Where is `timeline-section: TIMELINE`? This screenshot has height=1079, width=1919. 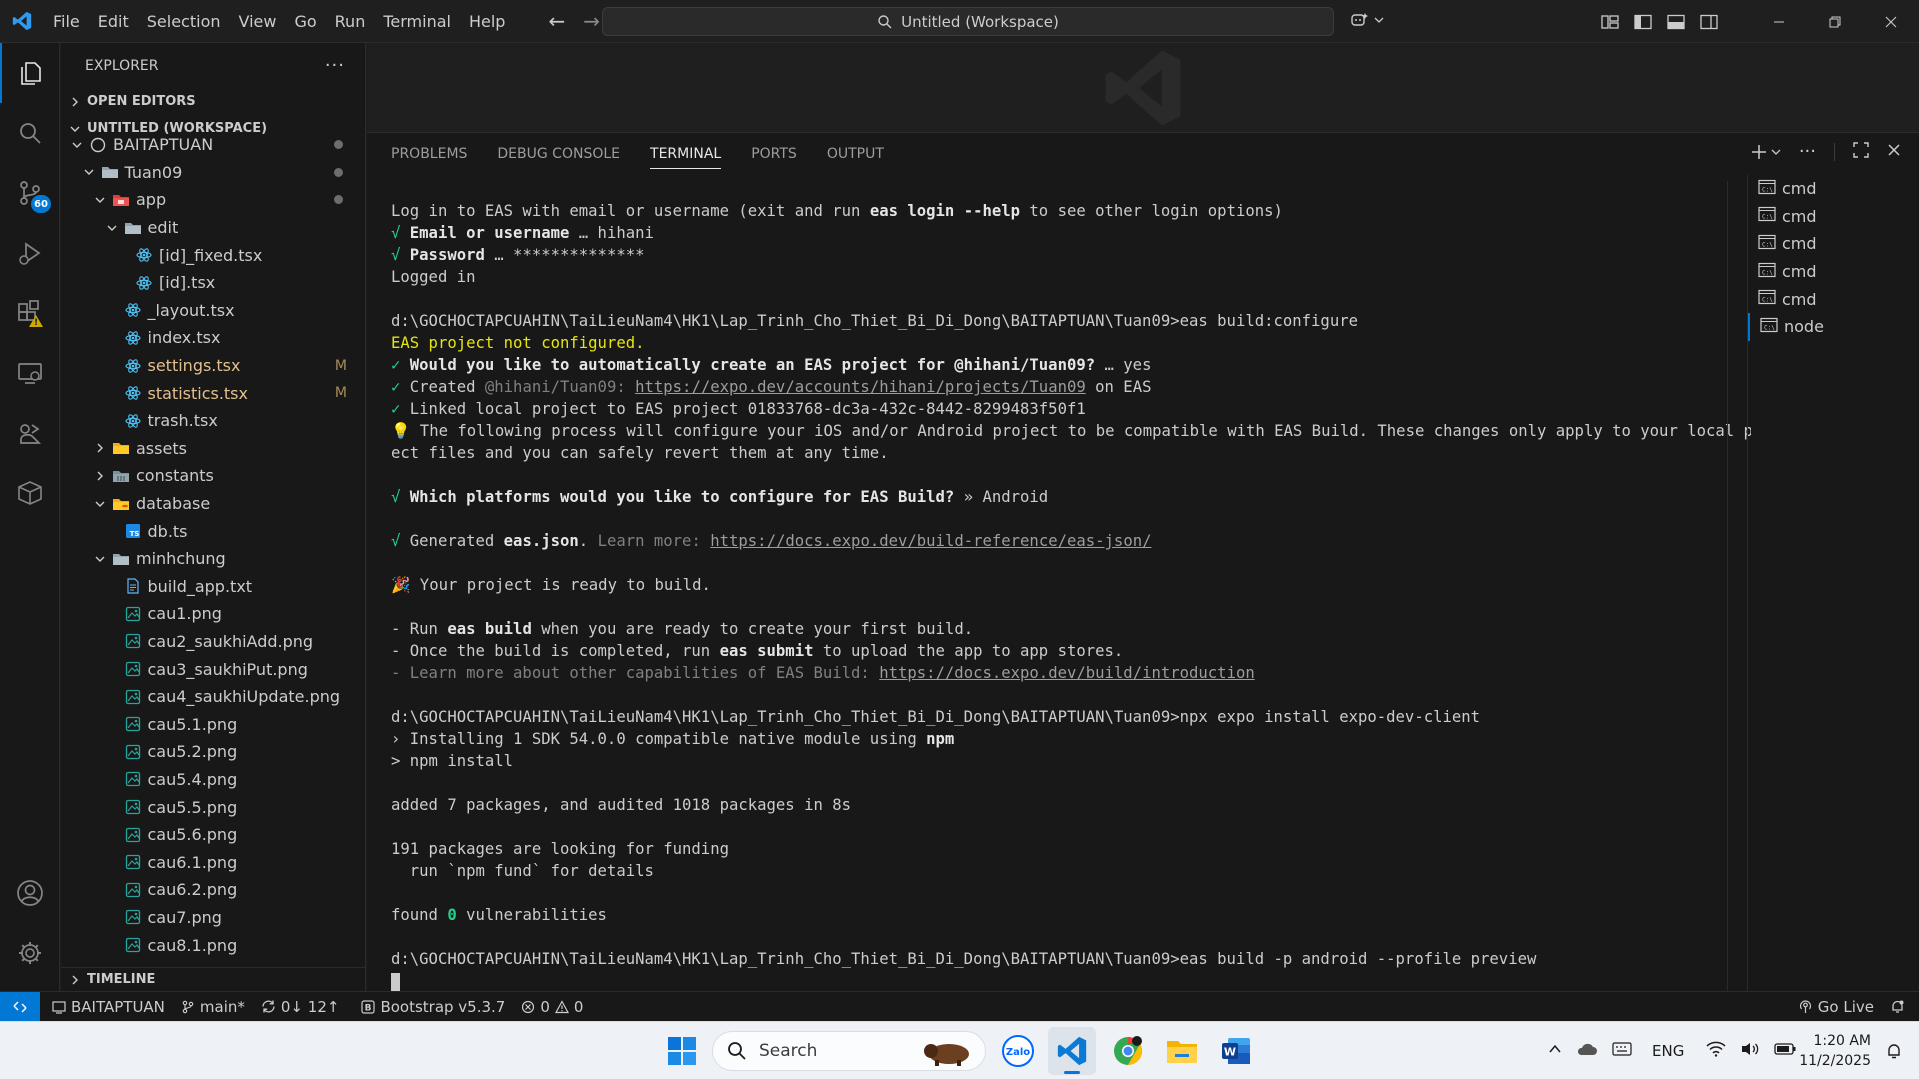 timeline-section: TIMELINE is located at coordinates (213, 979).